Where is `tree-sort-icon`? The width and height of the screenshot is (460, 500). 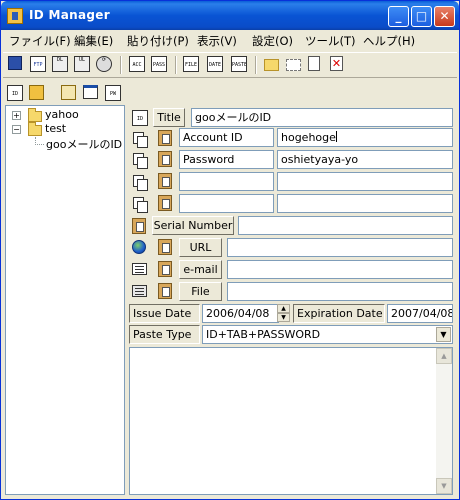
tree-sort-icon is located at coordinates (38, 94).